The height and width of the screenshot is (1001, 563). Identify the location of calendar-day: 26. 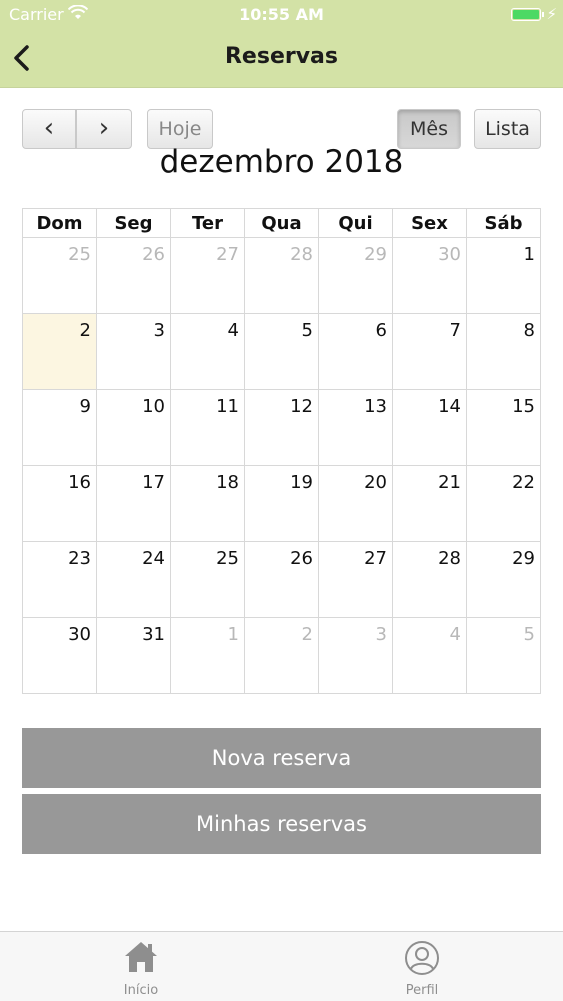
(281, 579).